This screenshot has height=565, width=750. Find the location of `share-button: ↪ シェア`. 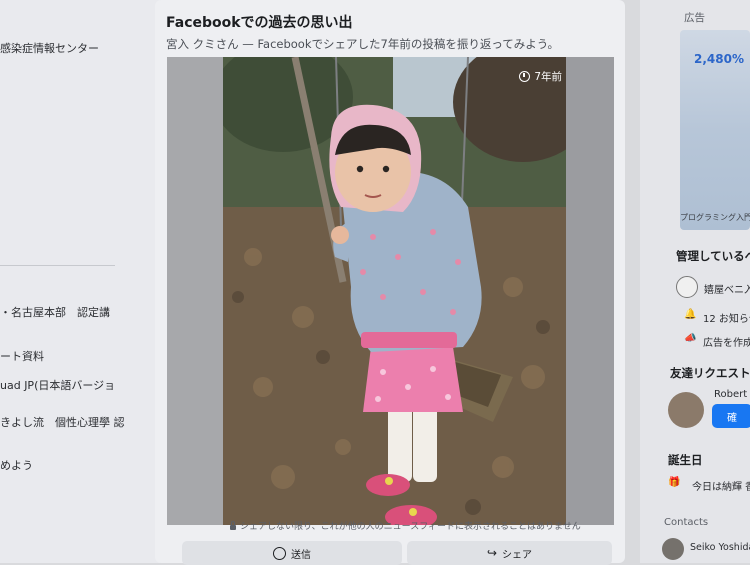

share-button: ↪ シェア is located at coordinates (509, 553).